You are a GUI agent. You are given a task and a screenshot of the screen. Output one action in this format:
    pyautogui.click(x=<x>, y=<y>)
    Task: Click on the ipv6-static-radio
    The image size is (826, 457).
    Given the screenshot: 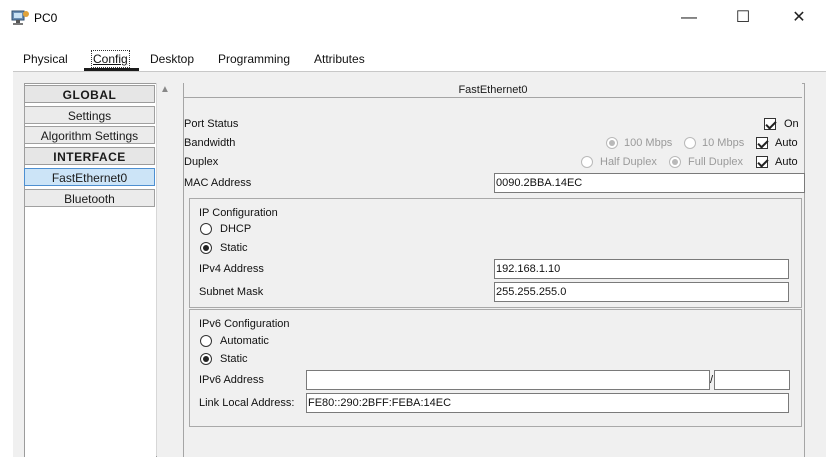 What is the action you would take?
    pyautogui.click(x=206, y=359)
    